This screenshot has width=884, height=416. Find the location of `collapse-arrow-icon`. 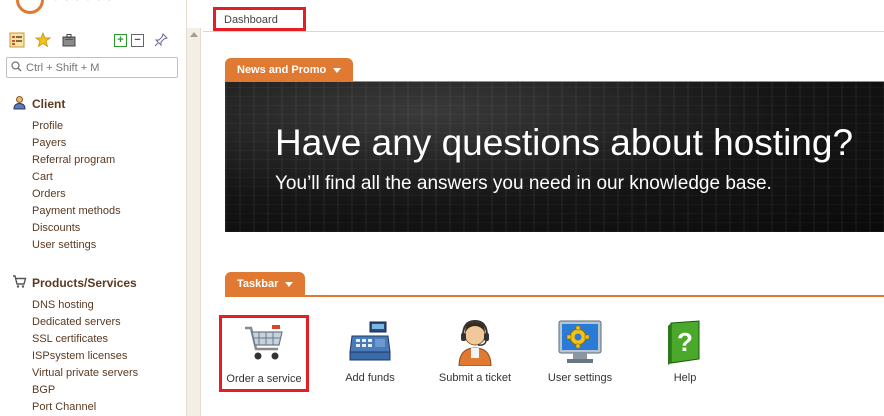

collapse-arrow-icon is located at coordinates (194, 34).